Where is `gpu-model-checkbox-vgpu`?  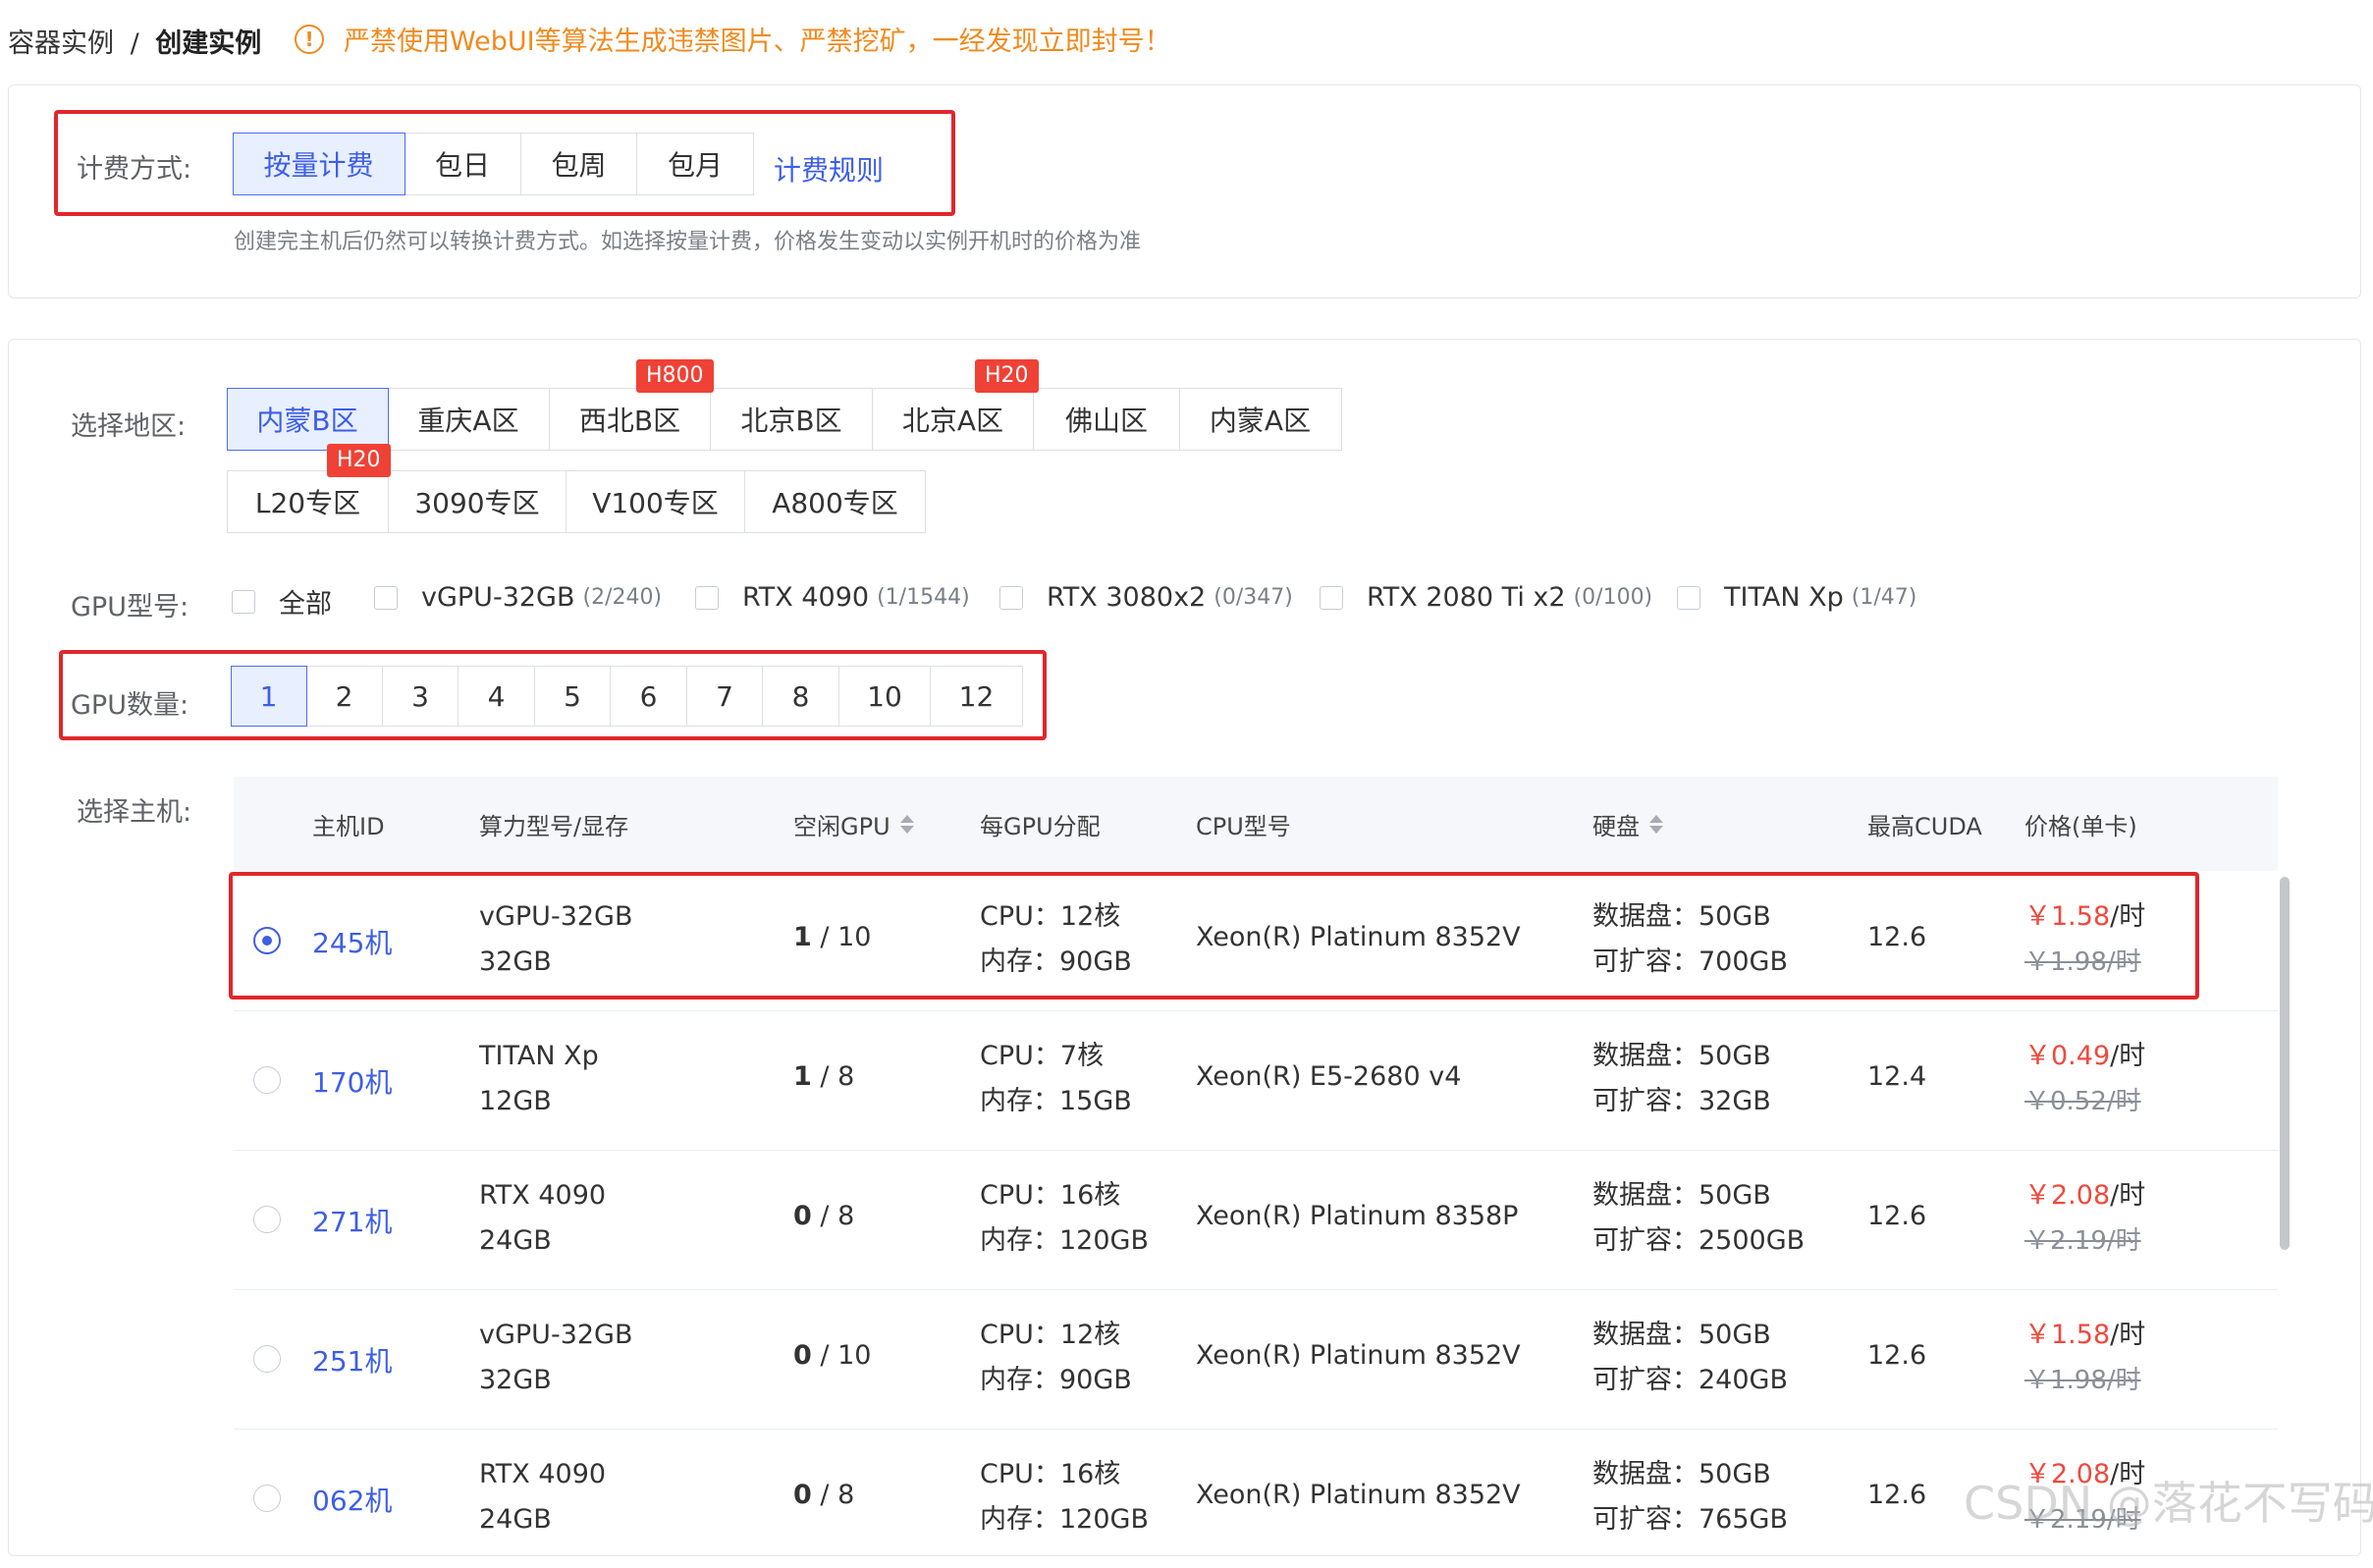
gpu-model-checkbox-vgpu is located at coordinates (386, 597).